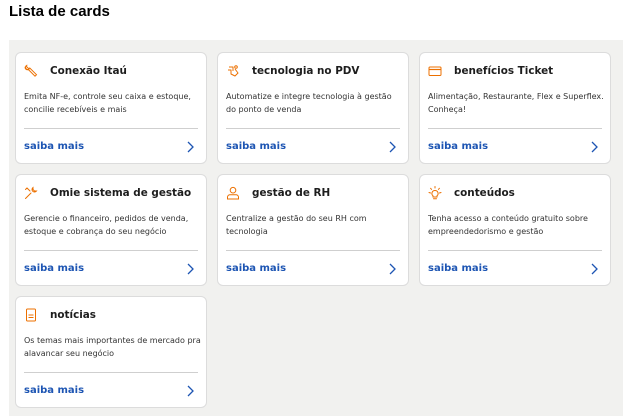 This screenshot has width=623, height=416. Describe the element at coordinates (484, 193) in the screenshot. I see `card-title: conteúdos` at that location.